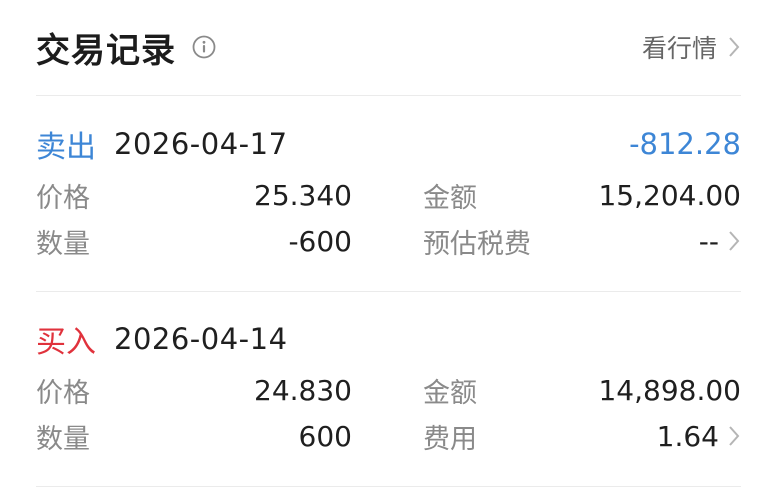 Image resolution: width=775 pixels, height=500 pixels. Describe the element at coordinates (388, 436) in the screenshot. I see `trade-row-qty: 数量 600 费用 1.64` at that location.